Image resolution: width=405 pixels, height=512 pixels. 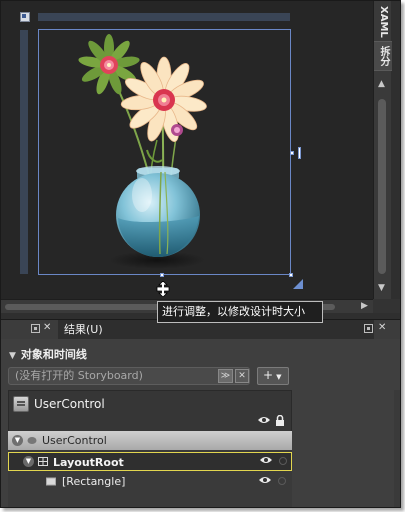 What do you see at coordinates (142, 151) in the screenshot?
I see `flower-vase-illustration` at bounding box center [142, 151].